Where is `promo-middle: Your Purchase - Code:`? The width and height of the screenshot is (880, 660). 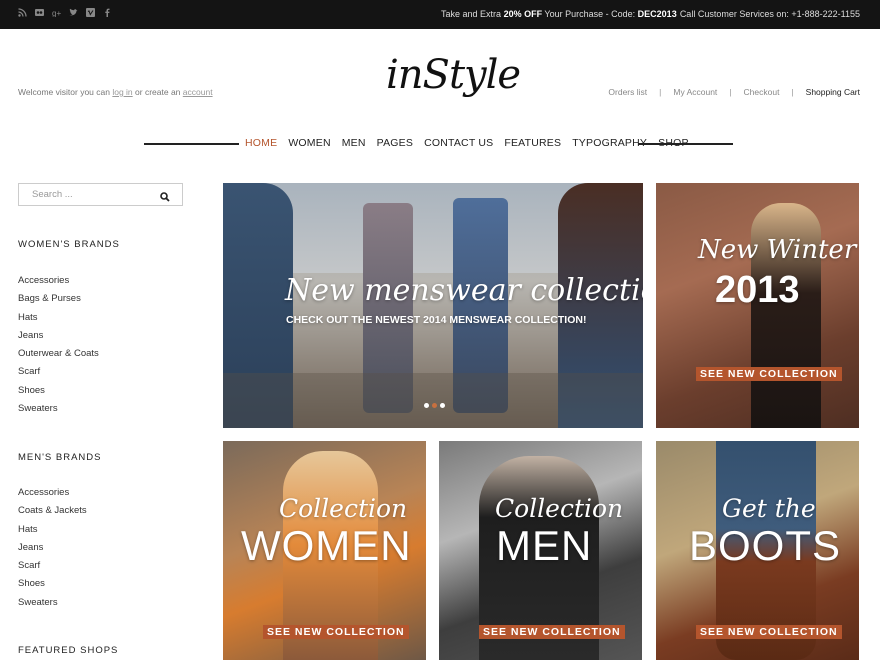 promo-middle: Your Purchase - Code: is located at coordinates (590, 14).